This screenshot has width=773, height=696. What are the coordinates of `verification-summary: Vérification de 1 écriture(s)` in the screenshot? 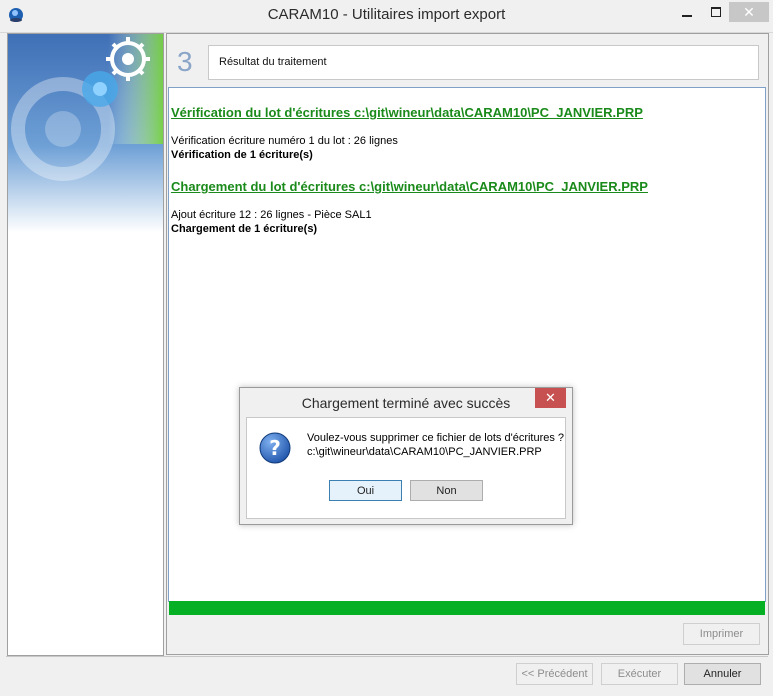 It's located at (242, 155).